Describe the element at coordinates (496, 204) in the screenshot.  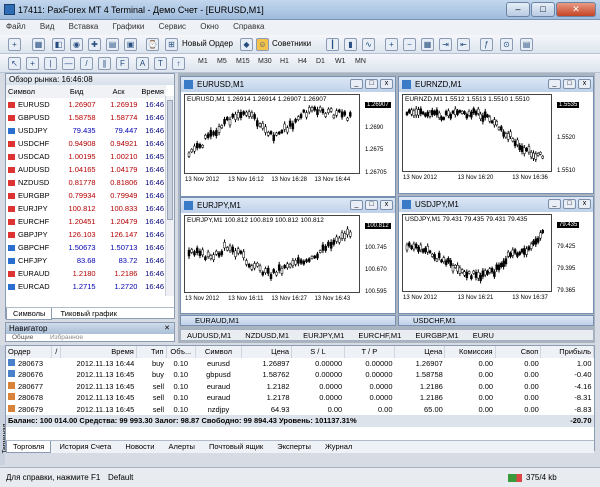
I see `chart-titlebar: USDJPY,M1 _ □ x` at that location.